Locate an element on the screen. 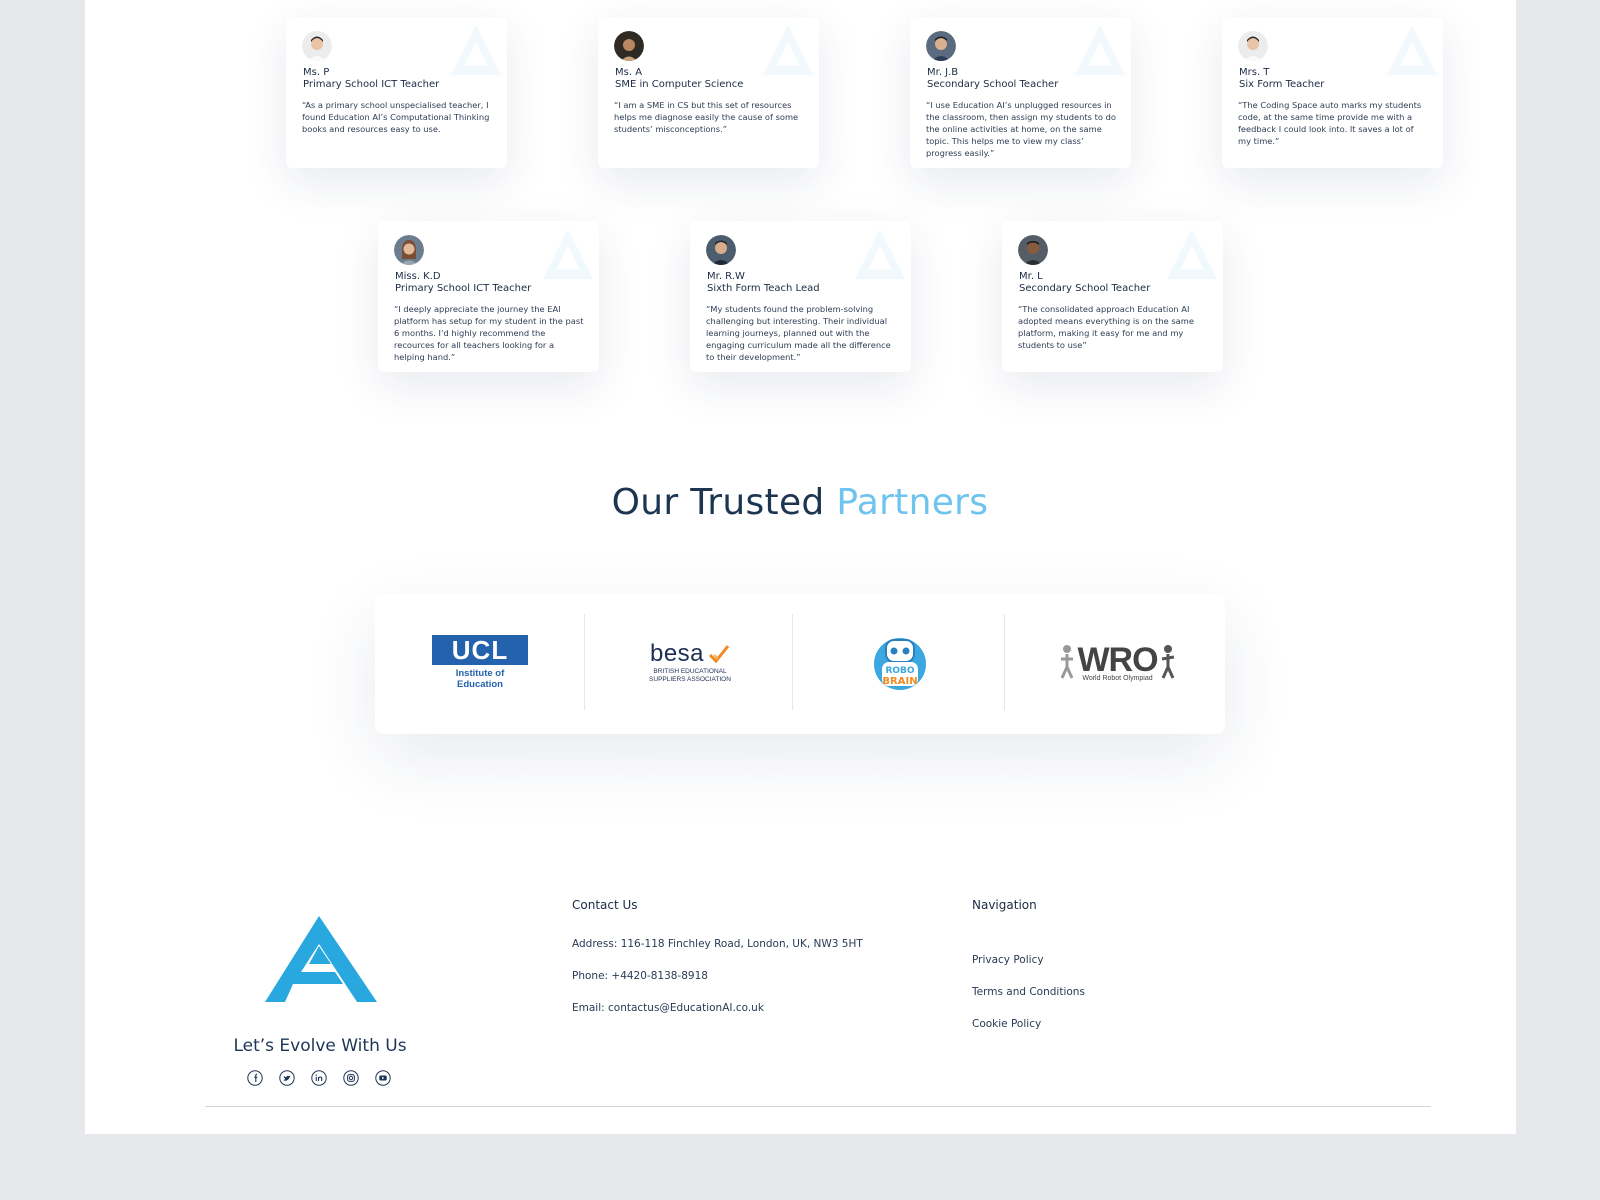 The width and height of the screenshot is (1600, 1200). wro-figure-left-icon is located at coordinates (1067, 662).